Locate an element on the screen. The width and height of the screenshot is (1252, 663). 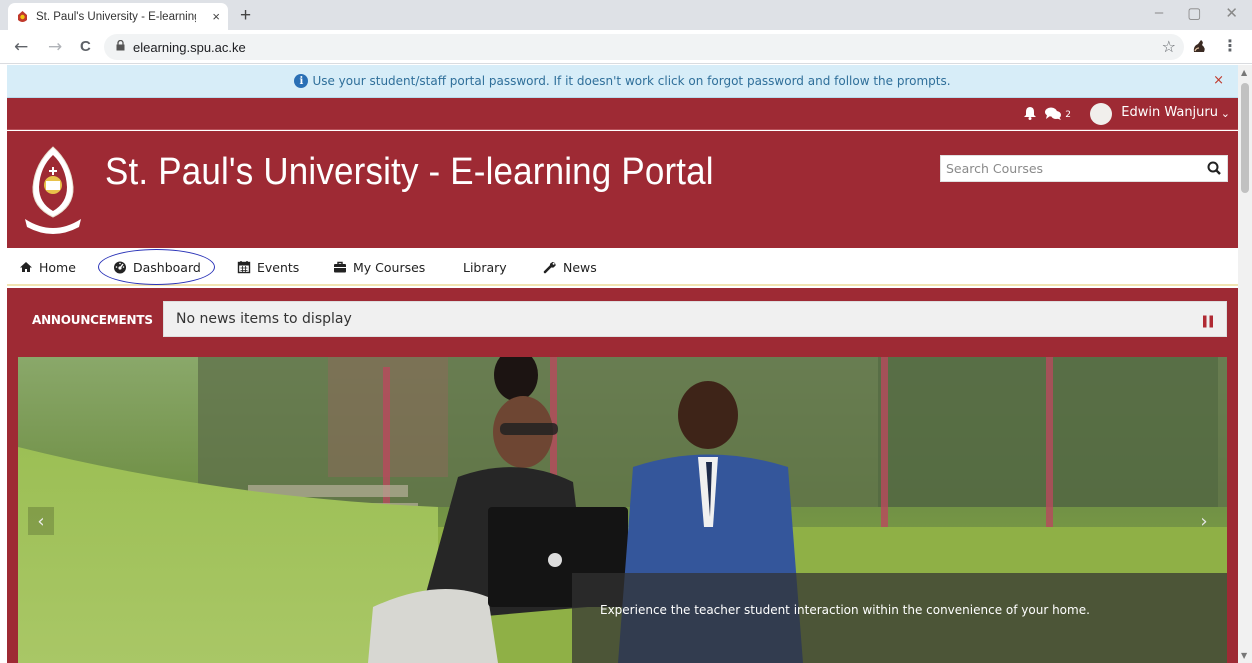
nav-news: News is located at coordinates (570, 267).